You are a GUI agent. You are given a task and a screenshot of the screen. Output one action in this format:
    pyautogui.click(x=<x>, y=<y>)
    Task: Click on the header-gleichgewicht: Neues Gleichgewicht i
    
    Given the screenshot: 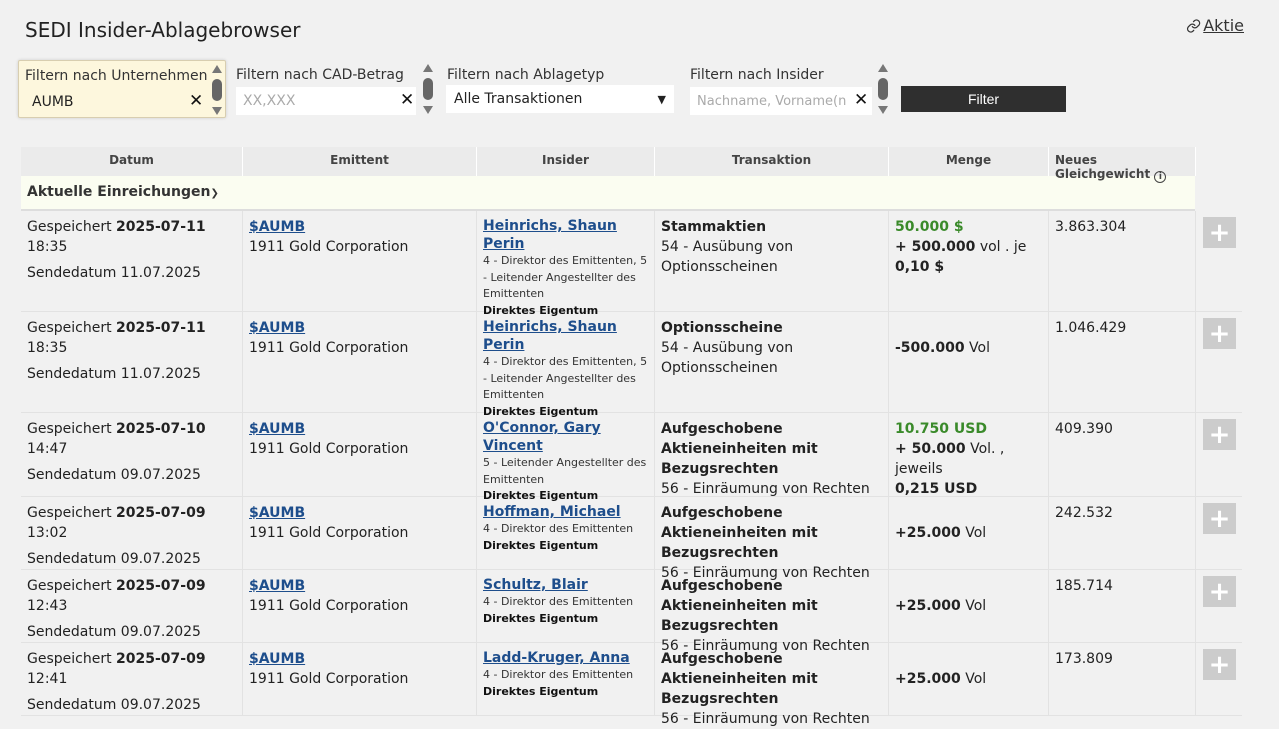 What is the action you would take?
    pyautogui.click(x=1122, y=165)
    